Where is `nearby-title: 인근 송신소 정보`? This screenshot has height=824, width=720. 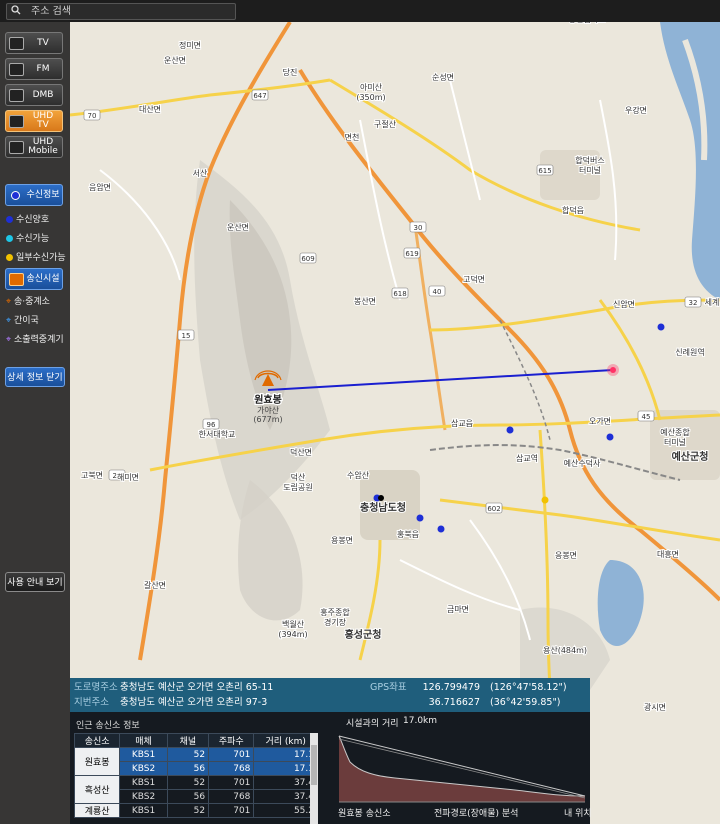
nearby-title: 인근 송신소 정보 is located at coordinates (108, 726).